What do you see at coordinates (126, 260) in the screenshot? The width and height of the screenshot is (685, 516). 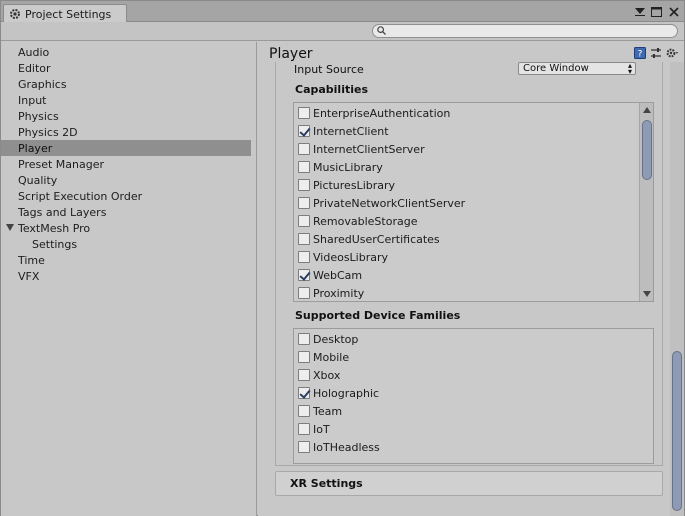 I see `sidebar-item-time: Time` at bounding box center [126, 260].